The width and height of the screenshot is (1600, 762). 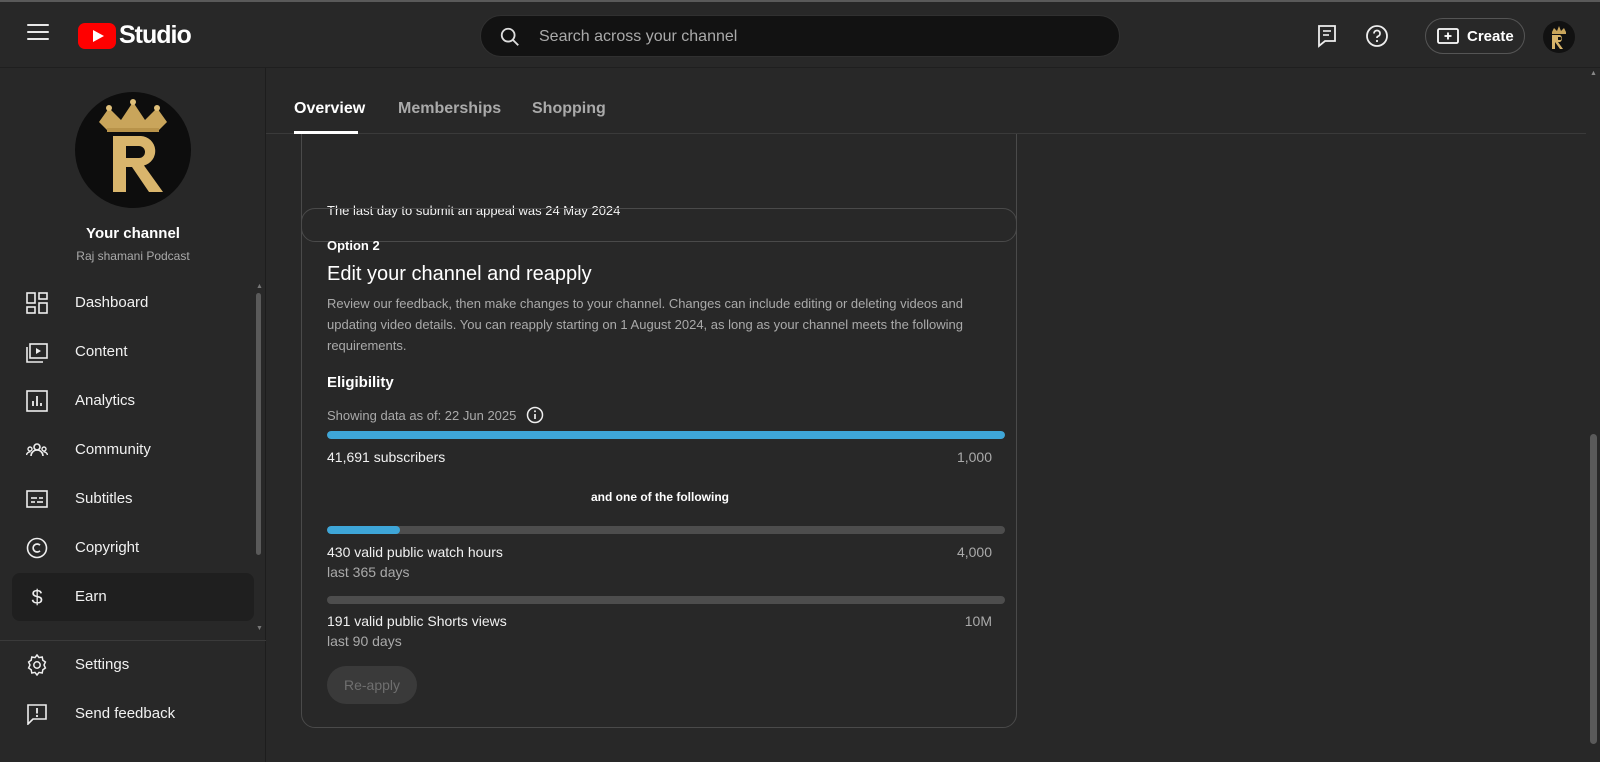 I want to click on showing-data-text: Showing data as of: 22 Jun 2025, so click(x=422, y=415).